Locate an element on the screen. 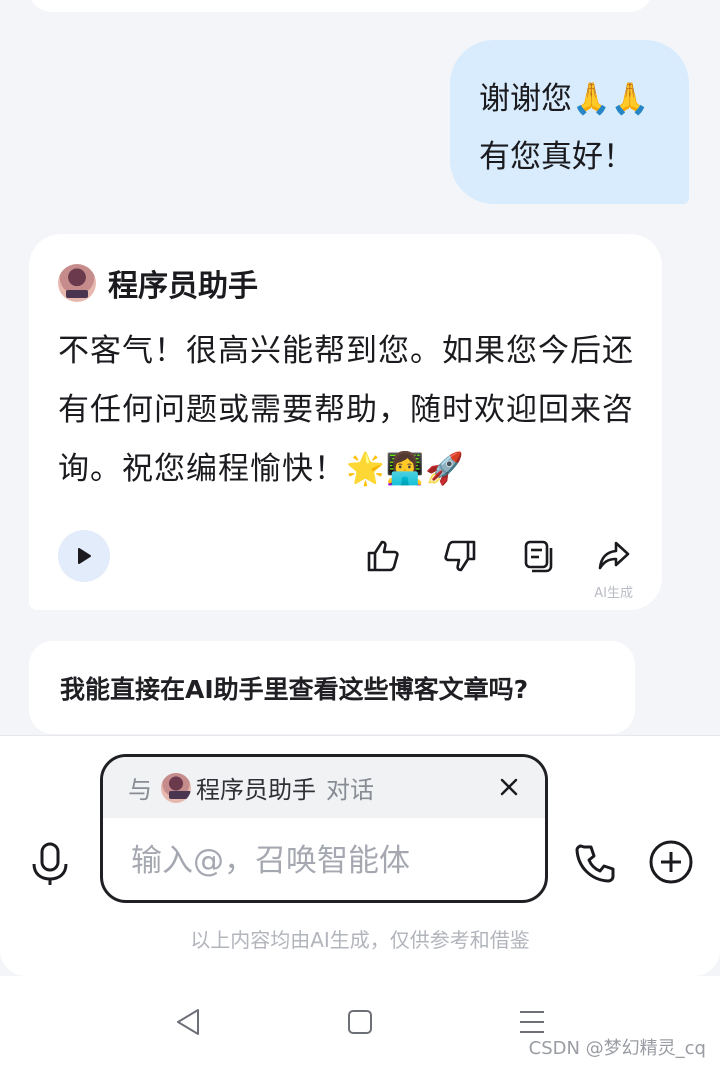 This screenshot has width=720, height=1066. suggested-question-text: 我能直接在AI助手里查看这些博客文章吗? is located at coordinates (294, 689).